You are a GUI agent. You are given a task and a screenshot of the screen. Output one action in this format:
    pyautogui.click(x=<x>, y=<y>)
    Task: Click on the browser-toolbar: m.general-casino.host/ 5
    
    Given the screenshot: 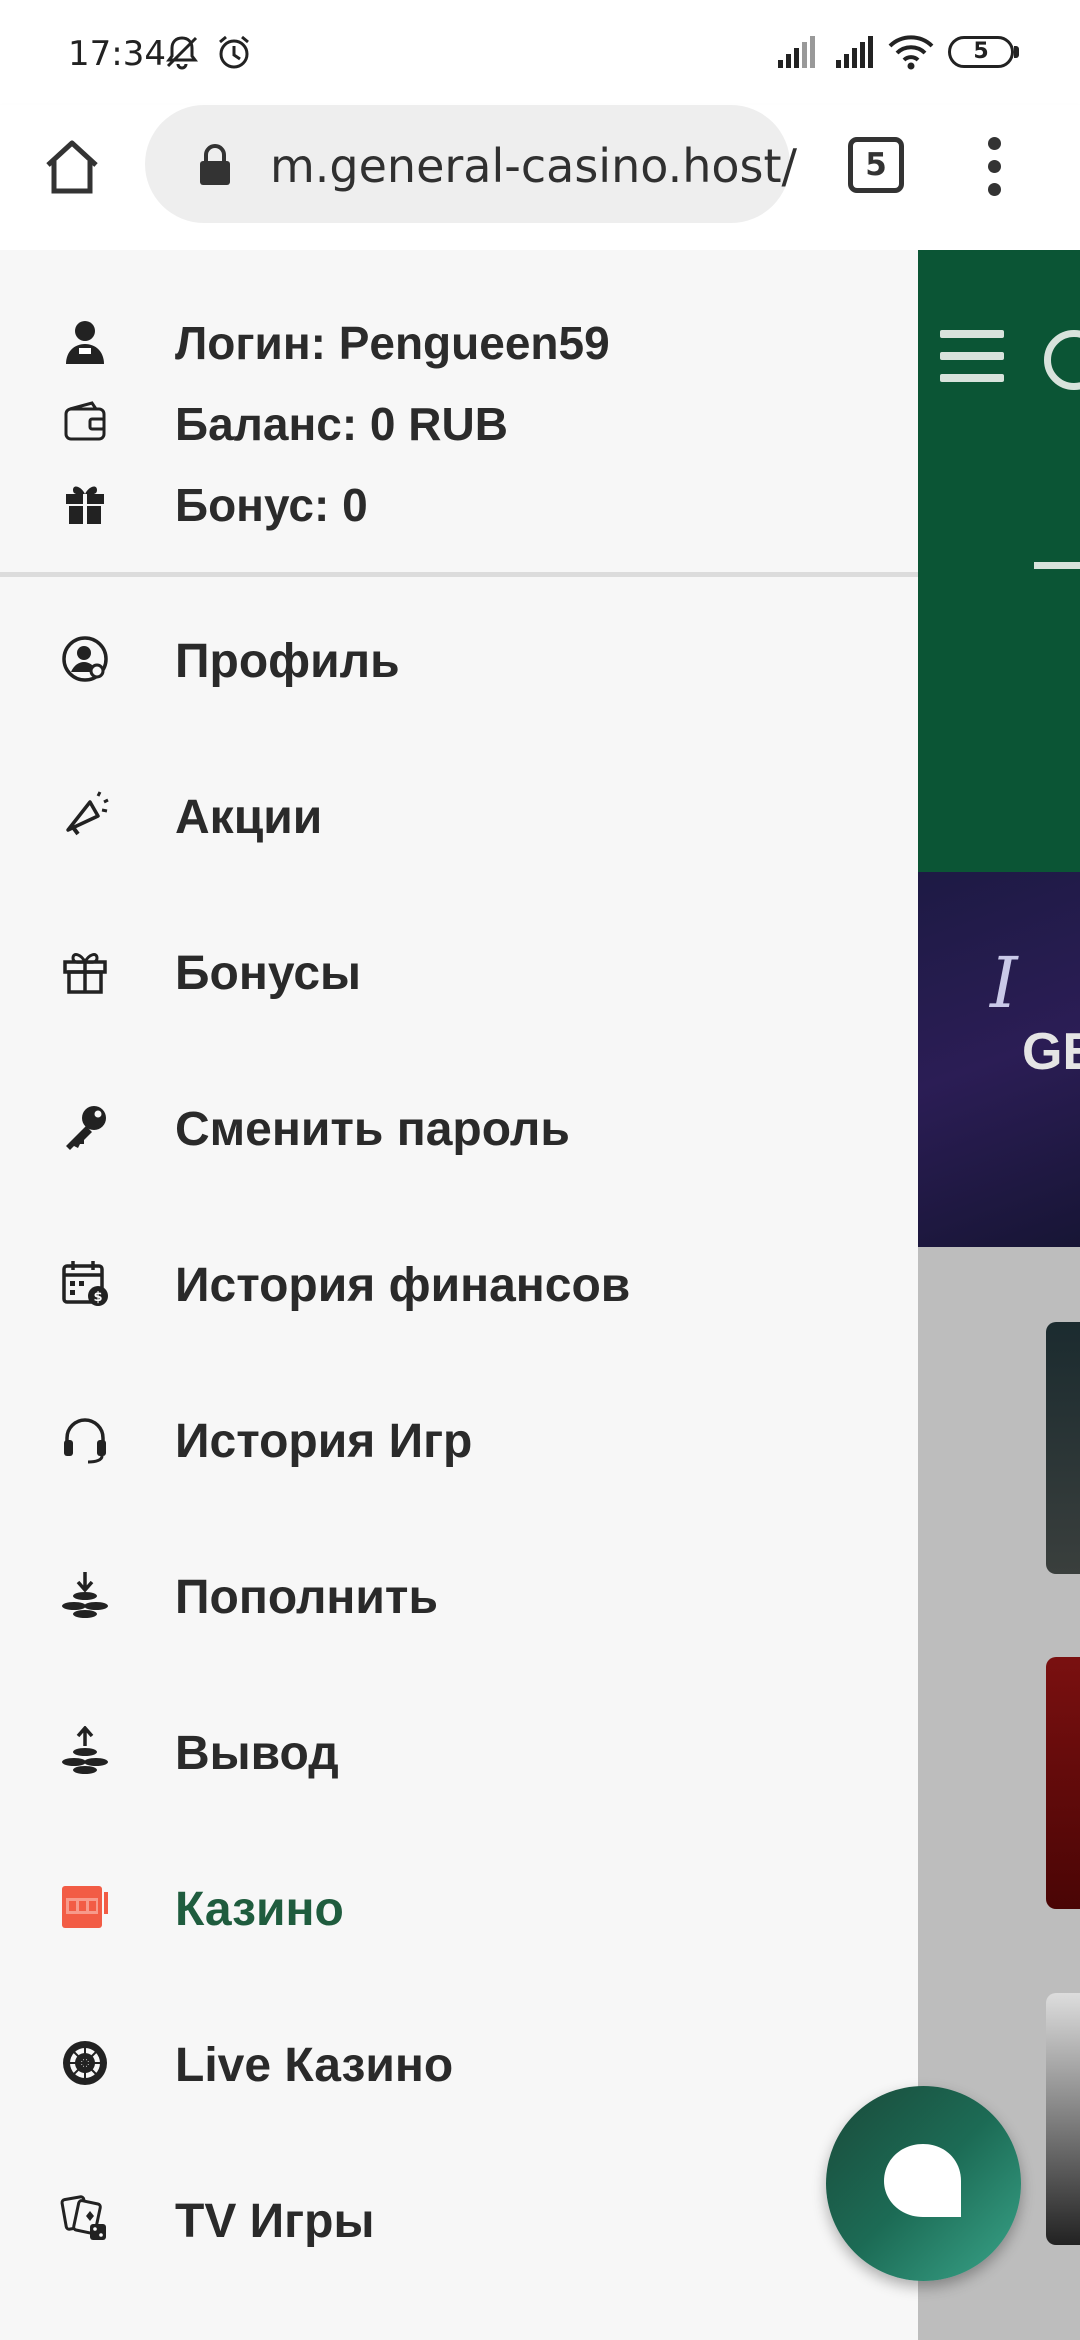 What is the action you would take?
    pyautogui.click(x=540, y=177)
    